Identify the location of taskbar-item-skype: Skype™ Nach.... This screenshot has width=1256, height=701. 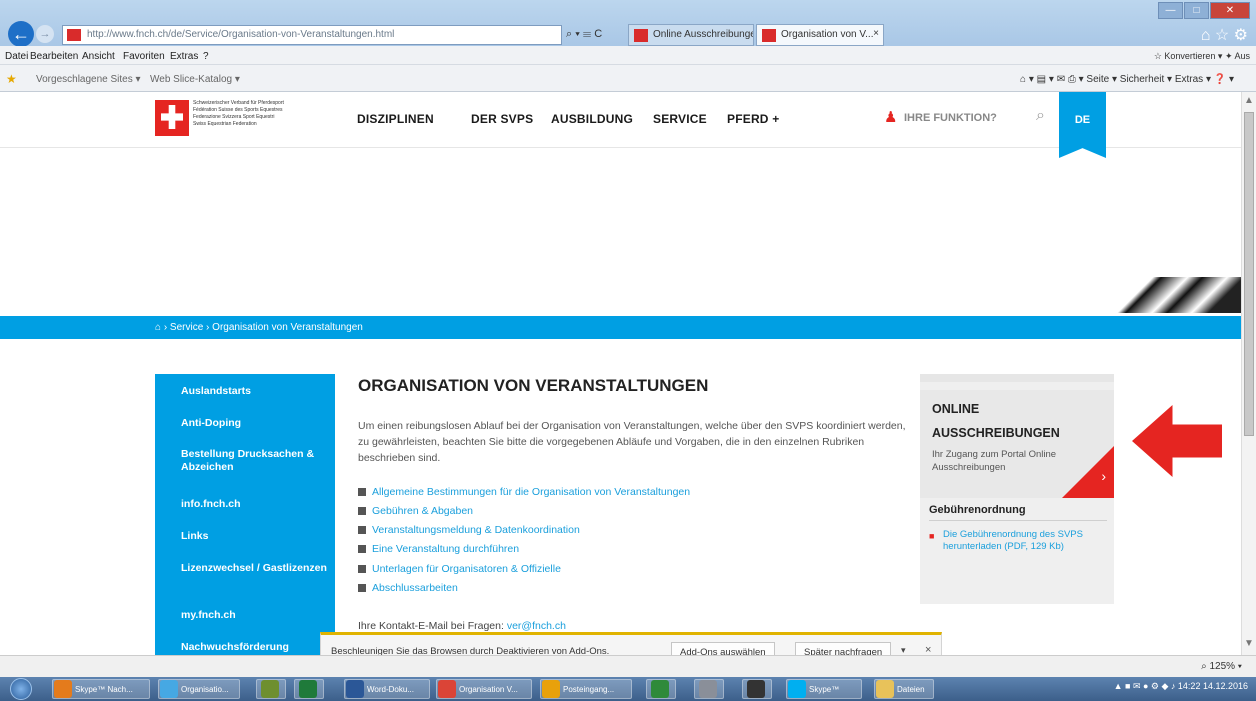
(101, 689).